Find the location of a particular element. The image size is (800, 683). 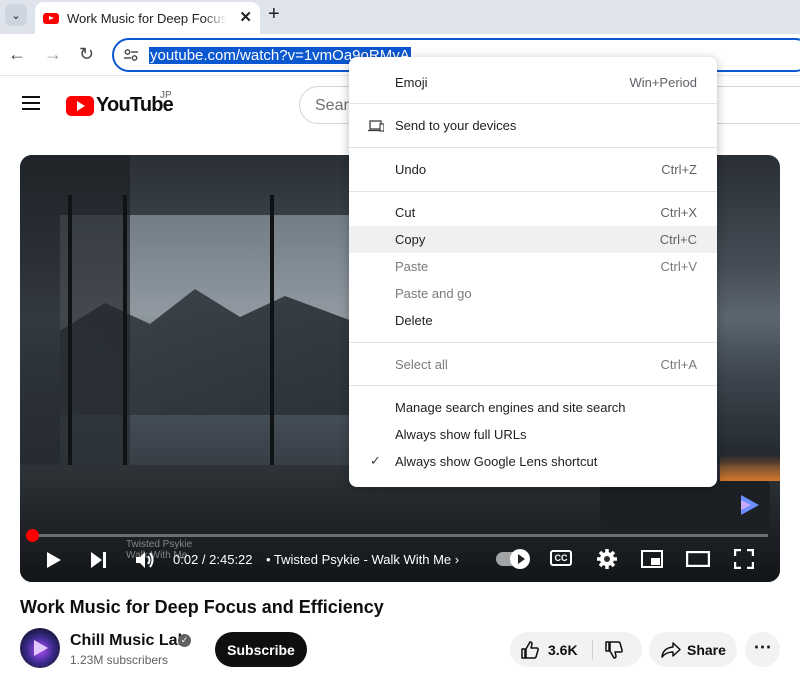

checkmark-icon: ✓ is located at coordinates (375, 460).